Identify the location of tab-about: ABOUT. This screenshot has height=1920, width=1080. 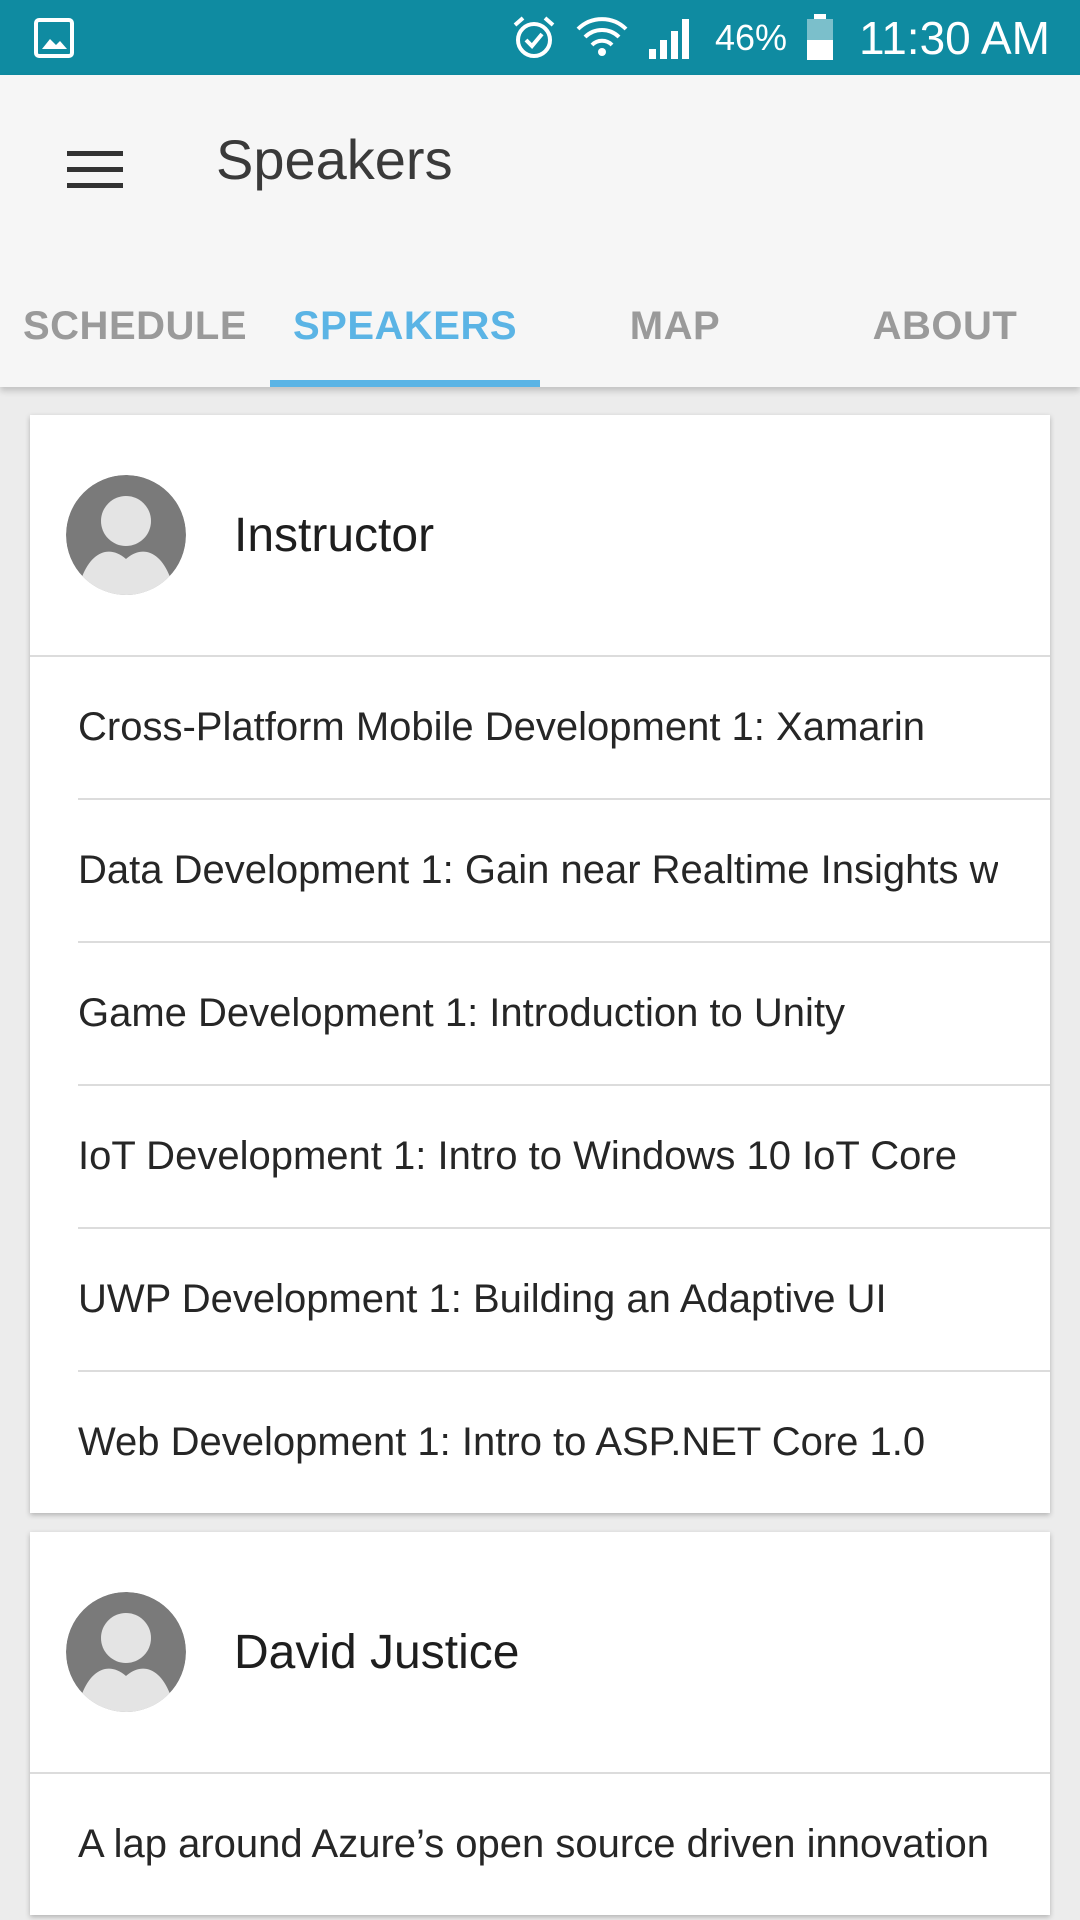
(945, 326).